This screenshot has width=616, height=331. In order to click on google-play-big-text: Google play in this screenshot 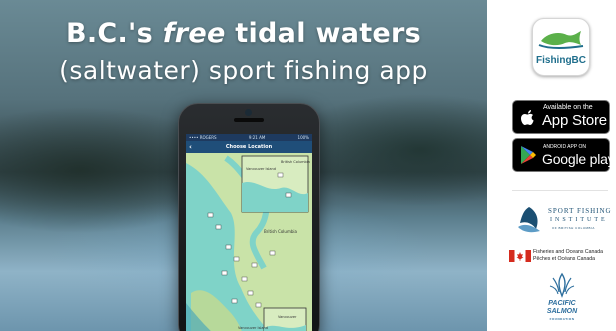, I will do `click(578, 159)`.